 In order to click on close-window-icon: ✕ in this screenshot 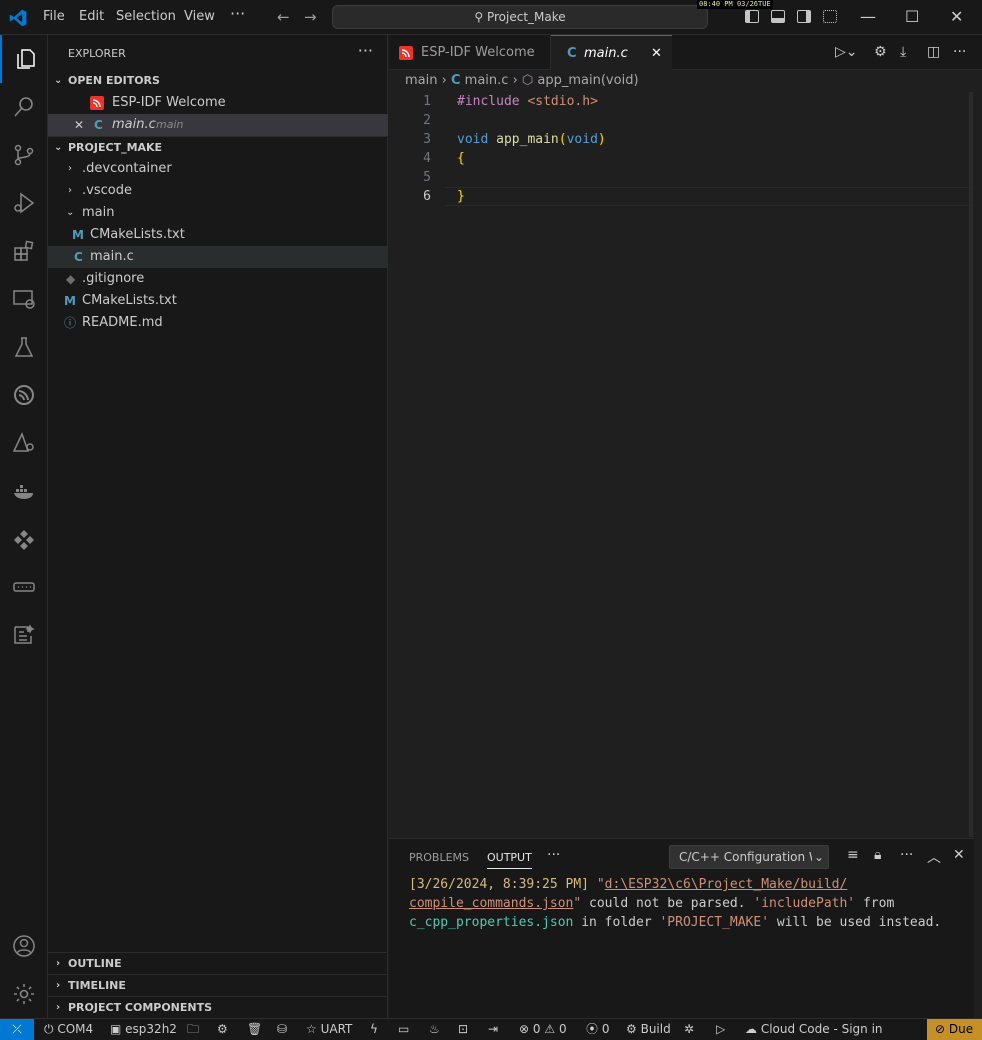, I will do `click(956, 16)`.